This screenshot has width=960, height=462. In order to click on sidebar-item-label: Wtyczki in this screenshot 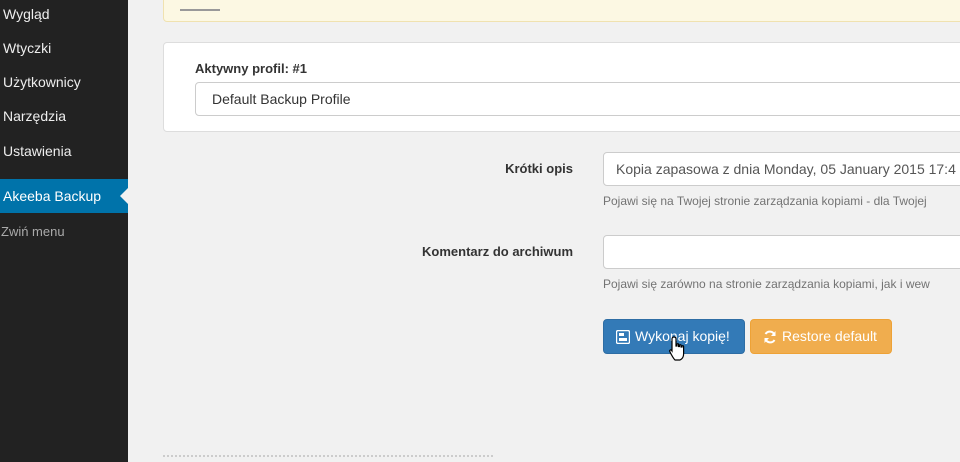, I will do `click(27, 48)`.